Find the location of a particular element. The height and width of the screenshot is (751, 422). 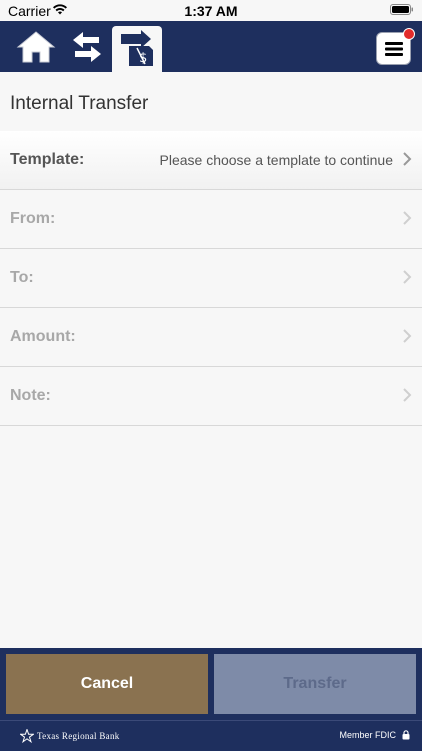

amount-row: Amount: is located at coordinates (211, 337).